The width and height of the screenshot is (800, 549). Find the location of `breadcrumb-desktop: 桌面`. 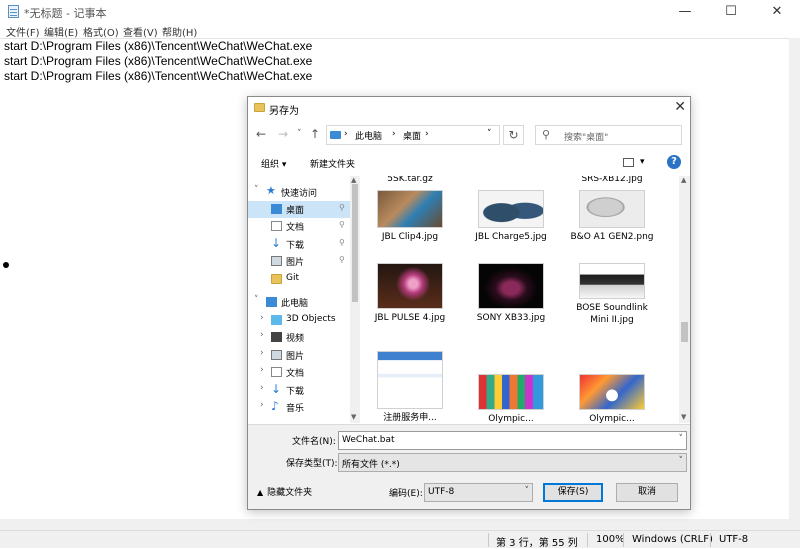

breadcrumb-desktop: 桌面 is located at coordinates (412, 135).